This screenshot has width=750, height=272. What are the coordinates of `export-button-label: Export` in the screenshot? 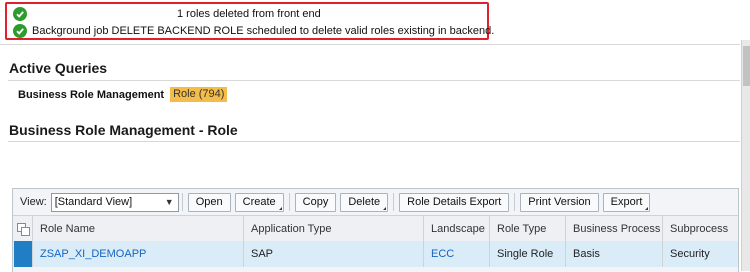 It's located at (626, 202).